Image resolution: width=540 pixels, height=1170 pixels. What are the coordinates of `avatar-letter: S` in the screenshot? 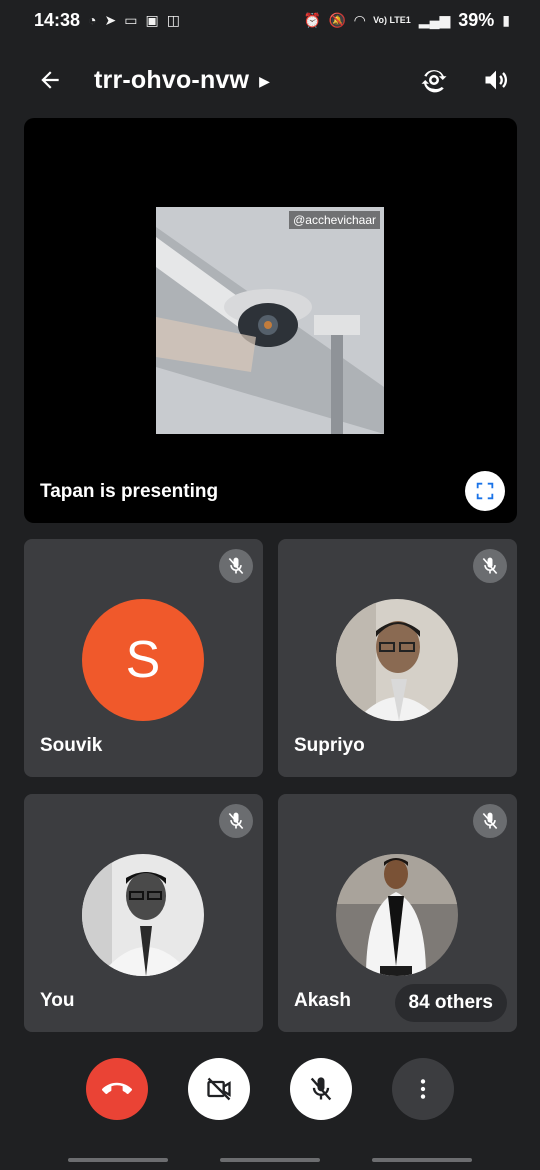 It's located at (143, 660).